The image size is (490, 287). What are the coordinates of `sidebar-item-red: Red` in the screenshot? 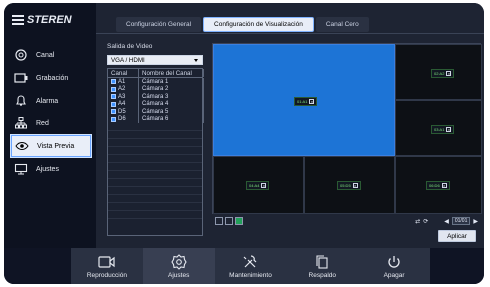 It's located at (51, 123).